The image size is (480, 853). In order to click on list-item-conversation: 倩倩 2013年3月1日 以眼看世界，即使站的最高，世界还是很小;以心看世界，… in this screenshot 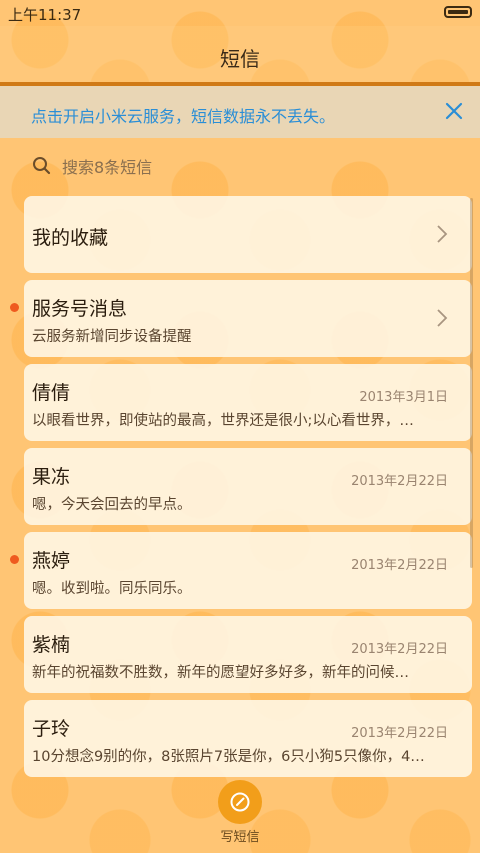, I will do `click(248, 402)`.